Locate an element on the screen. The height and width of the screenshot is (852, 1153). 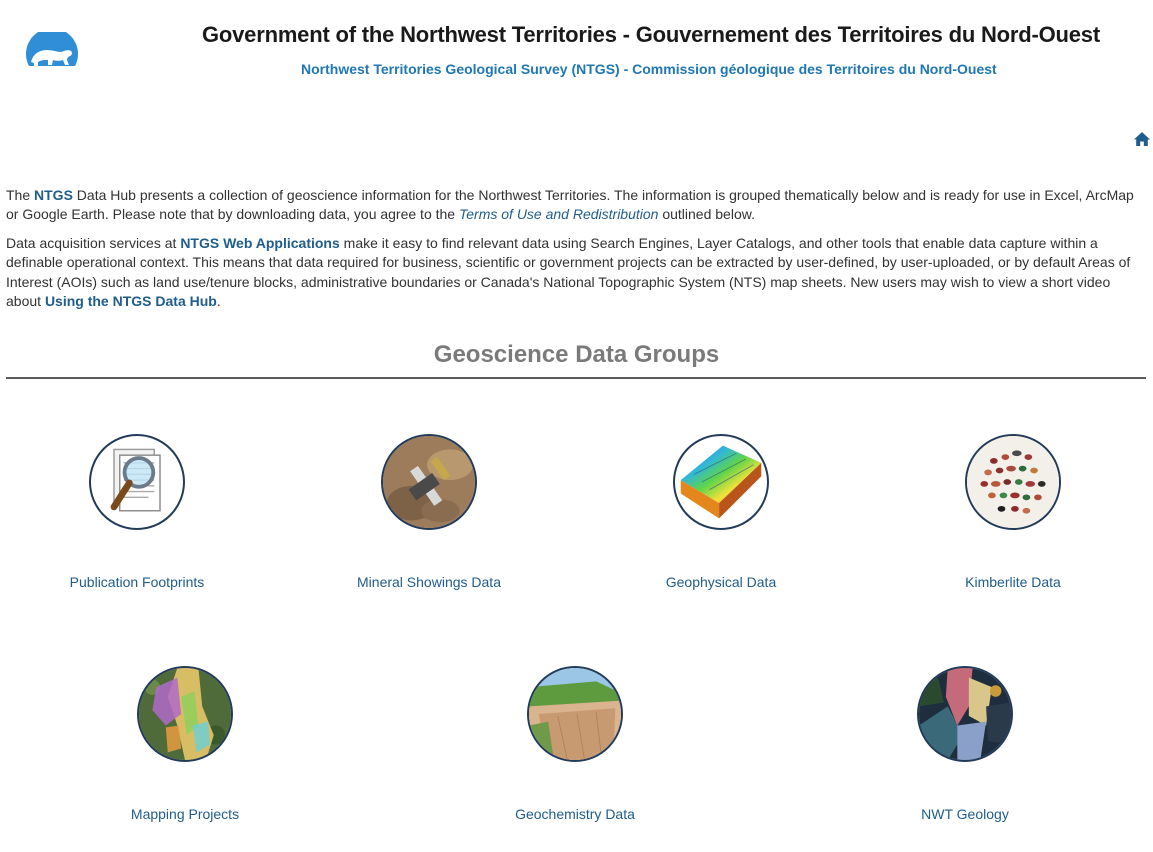
card-geophysical-data: Geophysical Data is located at coordinates (721, 512).